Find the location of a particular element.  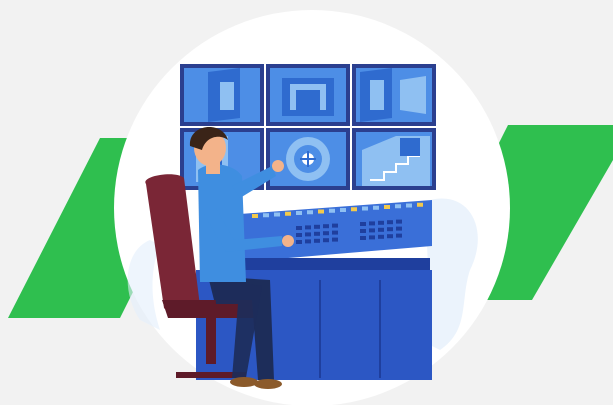

desk-front is located at coordinates (330, 264).